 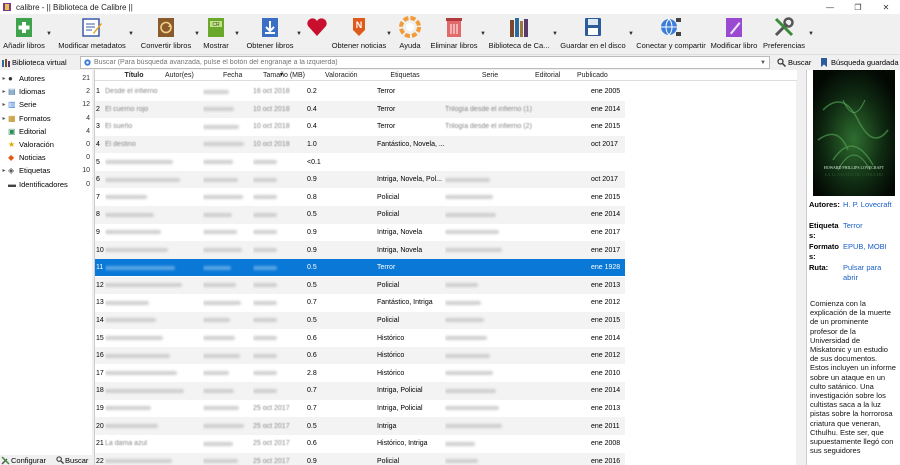 What do you see at coordinates (405, 75) in the screenshot?
I see `column-header-5: Etiquetas` at bounding box center [405, 75].